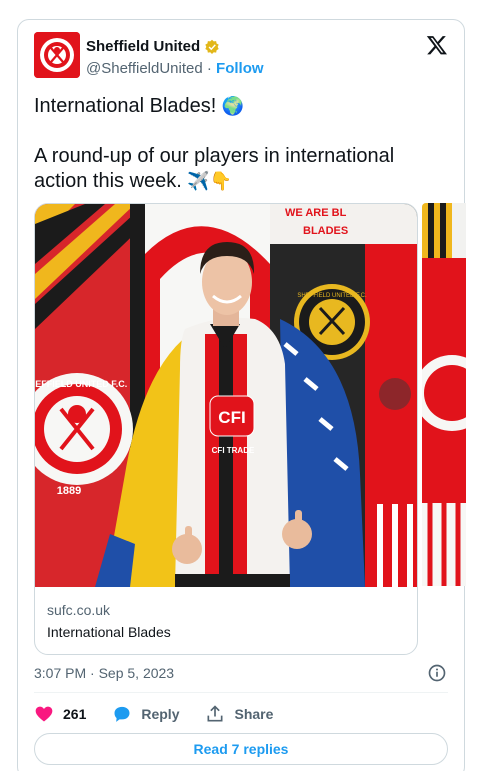 The width and height of the screenshot is (497, 771). I want to click on right-crest-text: SHEFFIELD UNITED F.C., so click(332, 296).